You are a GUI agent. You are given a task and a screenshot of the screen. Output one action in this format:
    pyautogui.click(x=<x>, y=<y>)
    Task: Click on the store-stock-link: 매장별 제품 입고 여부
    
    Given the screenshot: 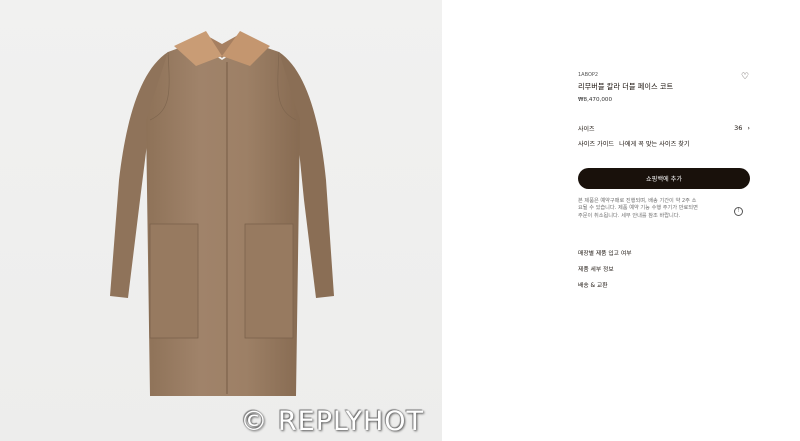 What is the action you would take?
    pyautogui.click(x=605, y=252)
    